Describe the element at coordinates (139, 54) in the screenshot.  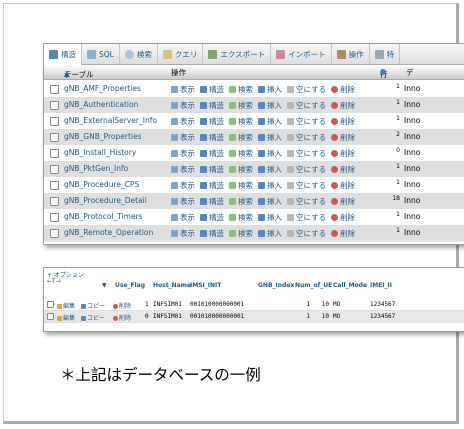
I see `tab-search: 検索` at that location.